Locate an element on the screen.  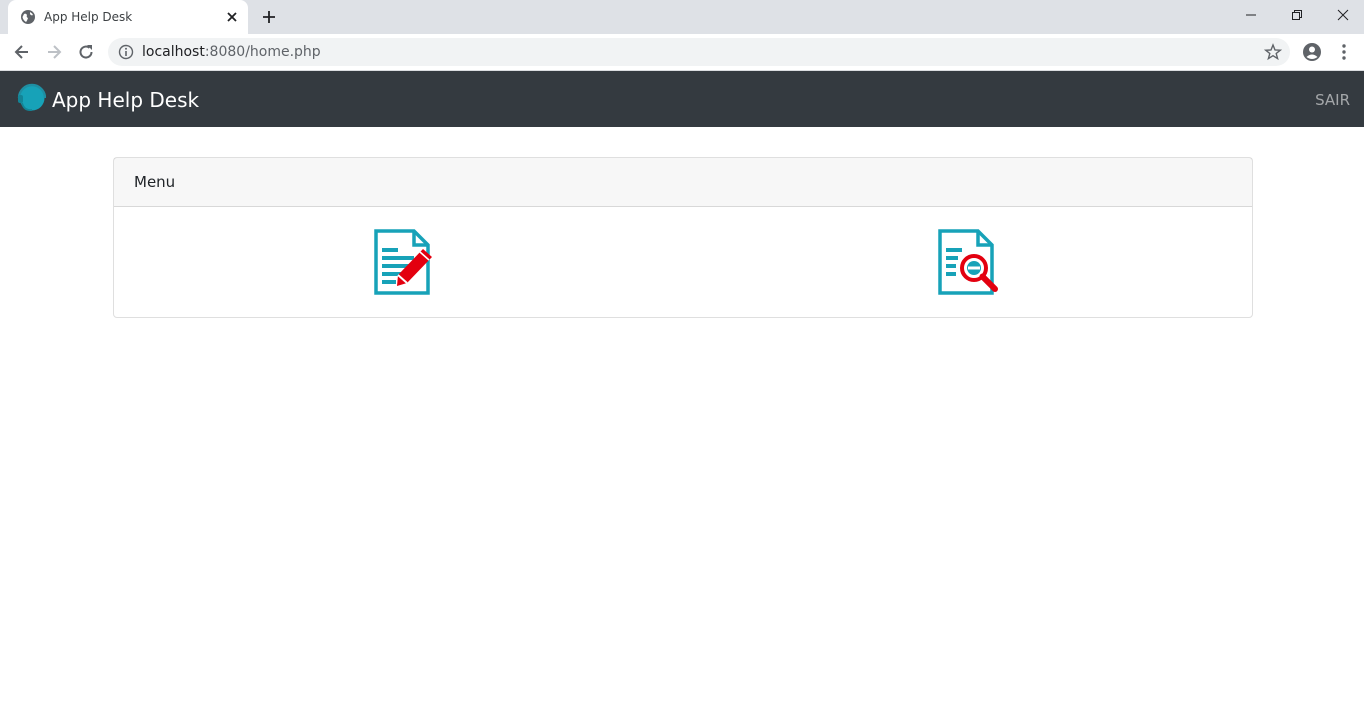
plus-icon is located at coordinates (269, 17).